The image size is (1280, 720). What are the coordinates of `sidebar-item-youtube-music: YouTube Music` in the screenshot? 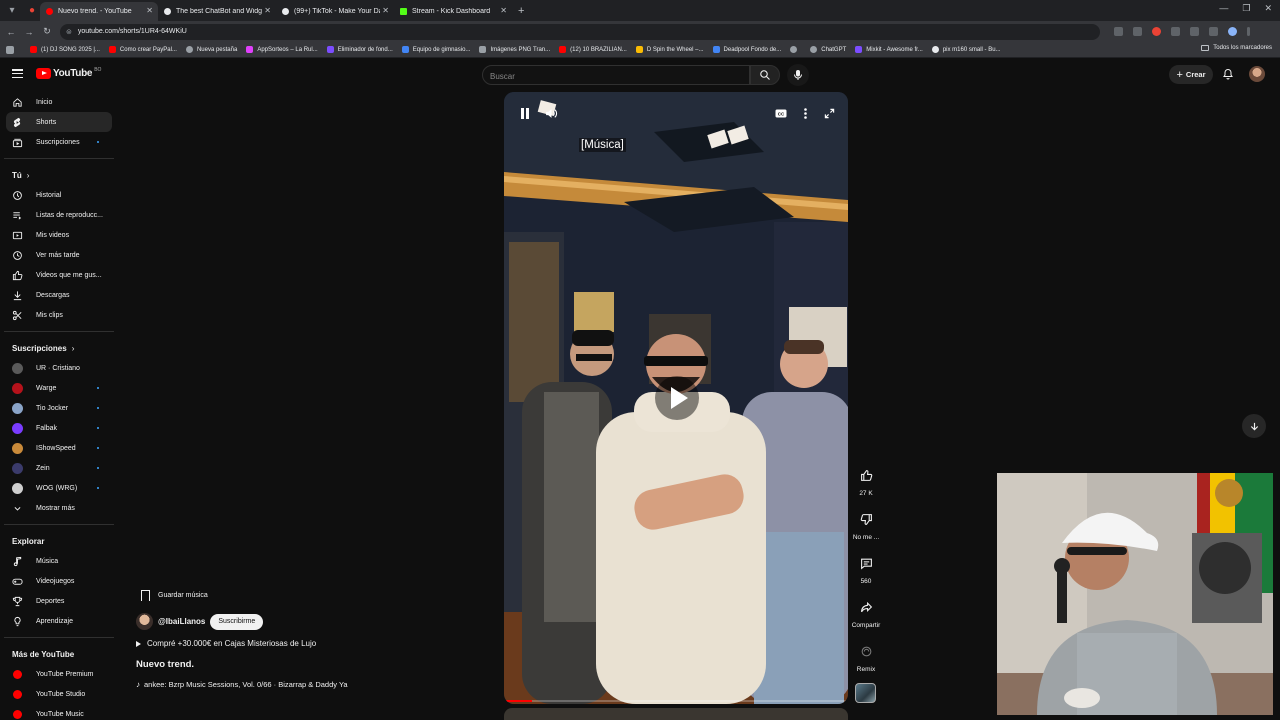 It's located at (59, 712).